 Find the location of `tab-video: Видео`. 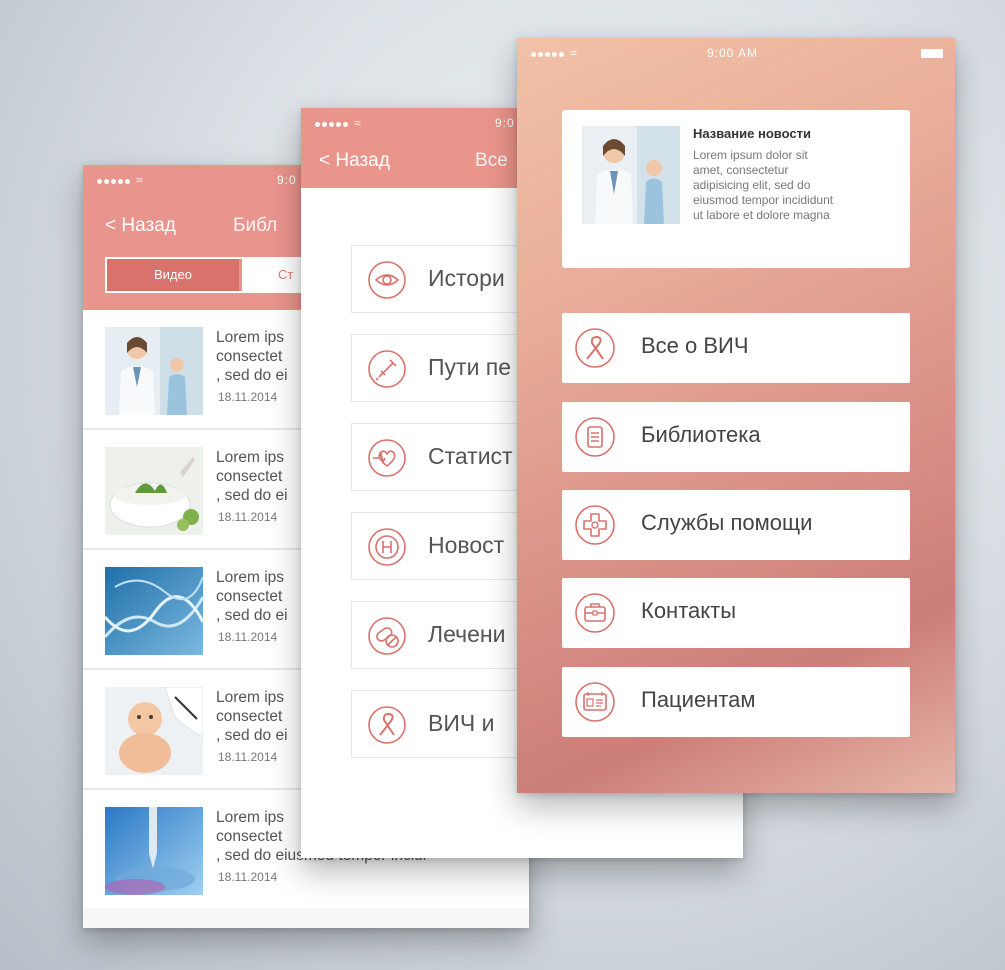

tab-video: Видео is located at coordinates (173, 275).